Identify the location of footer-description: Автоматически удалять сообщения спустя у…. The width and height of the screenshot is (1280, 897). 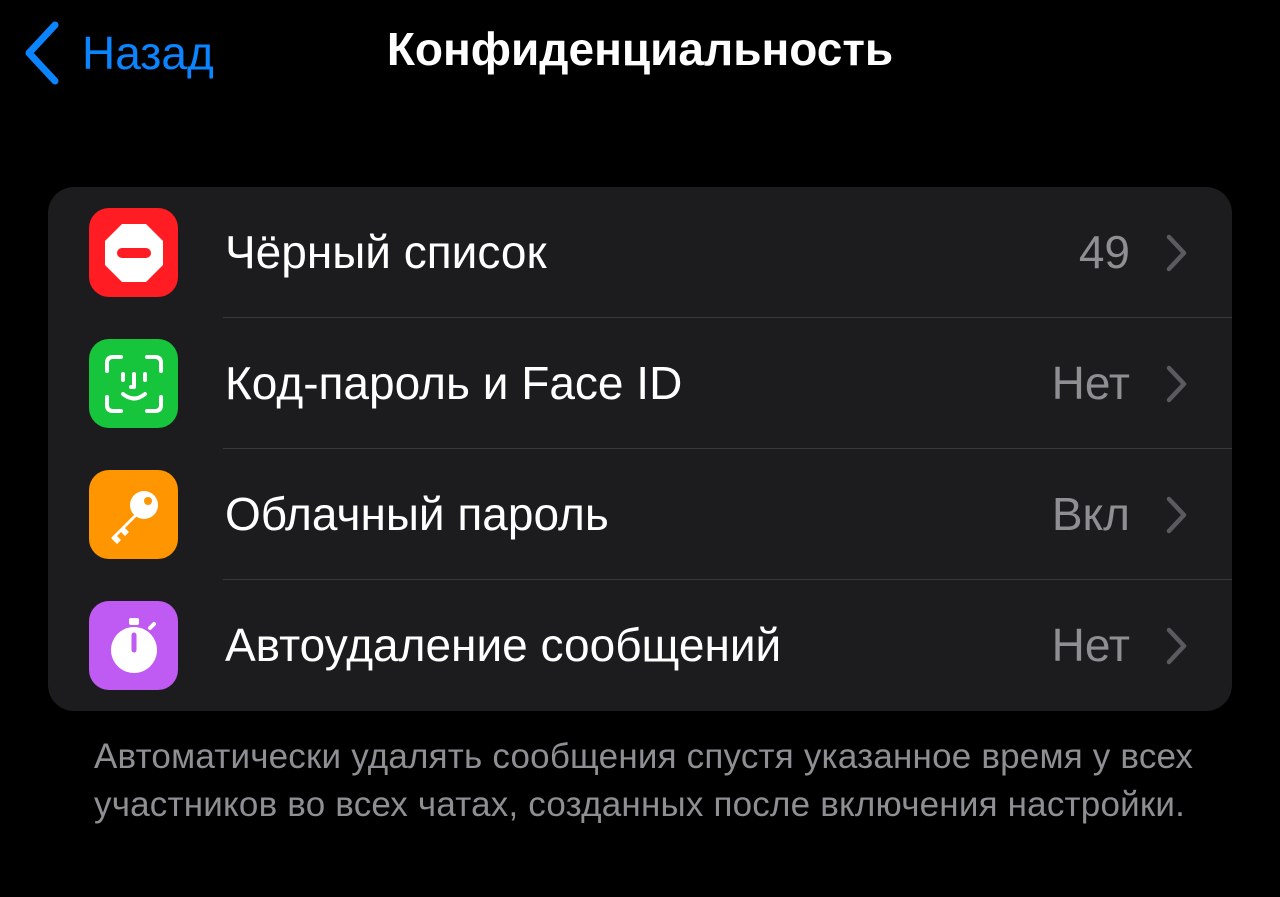
(644, 780).